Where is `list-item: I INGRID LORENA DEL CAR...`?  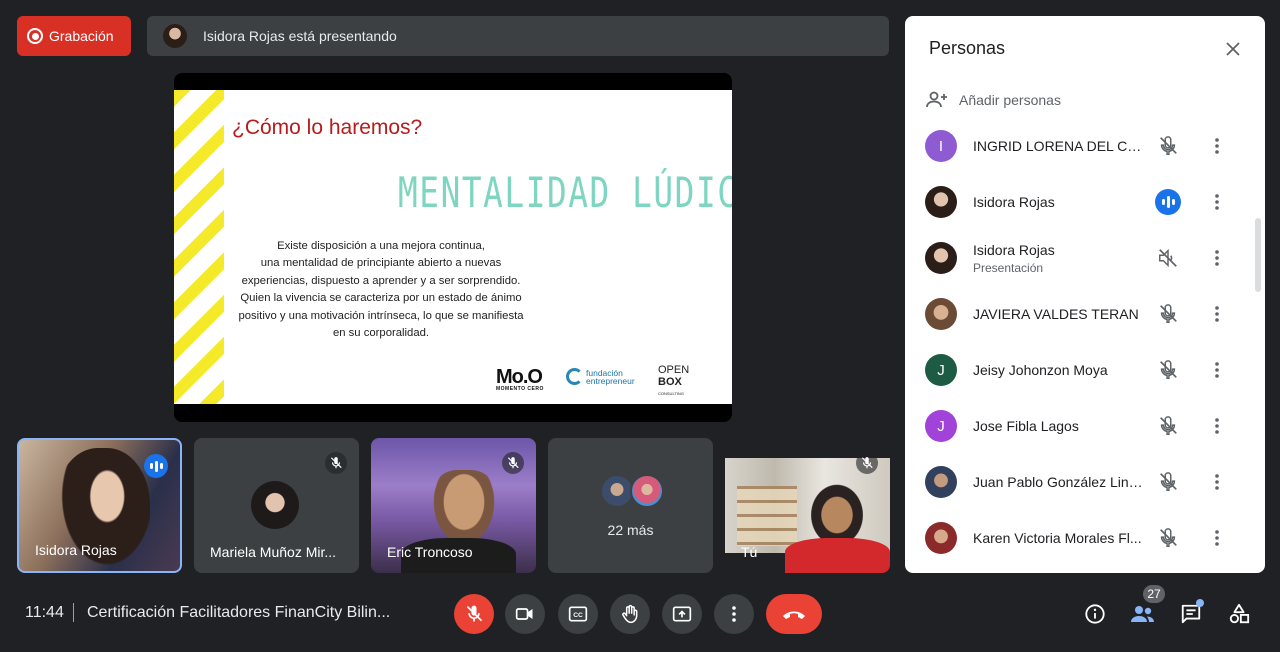
list-item: I INGRID LORENA DEL CAR... is located at coordinates (1081, 146).